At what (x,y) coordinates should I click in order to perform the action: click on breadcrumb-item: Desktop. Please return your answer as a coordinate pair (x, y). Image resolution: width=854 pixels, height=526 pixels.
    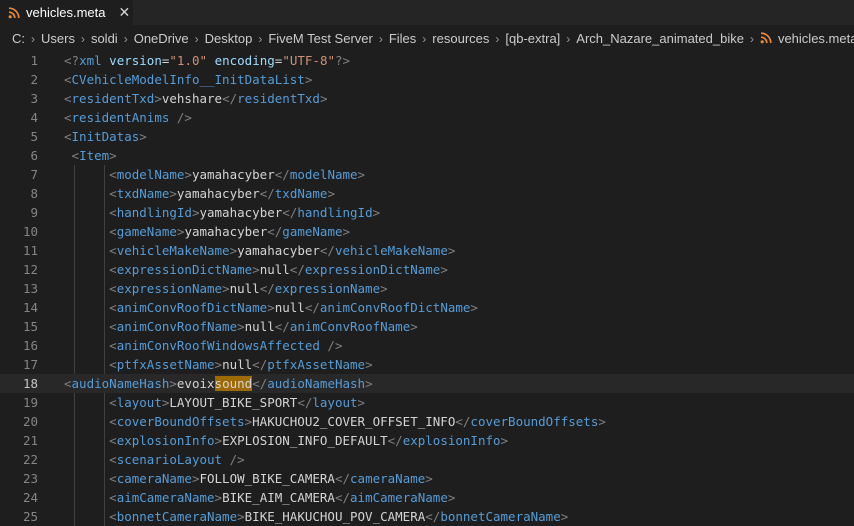
    Looking at the image, I should click on (229, 38).